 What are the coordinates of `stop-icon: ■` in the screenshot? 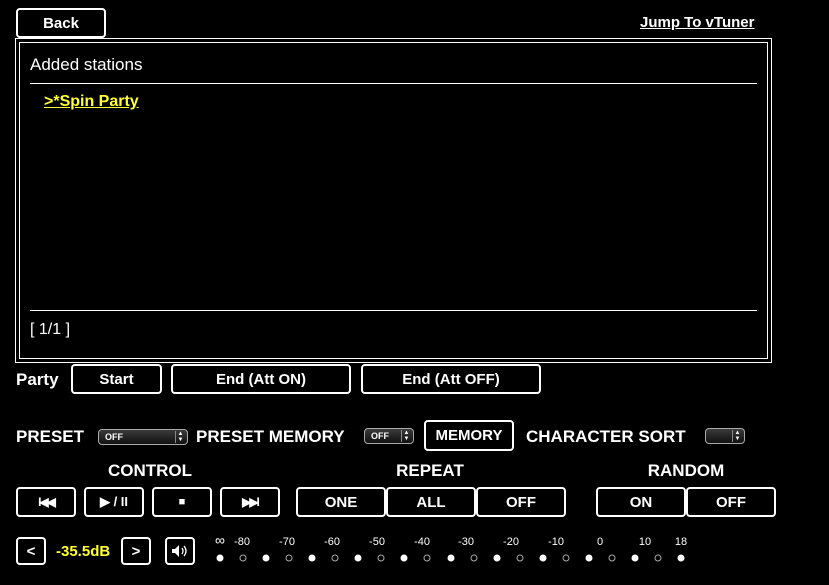 It's located at (182, 502).